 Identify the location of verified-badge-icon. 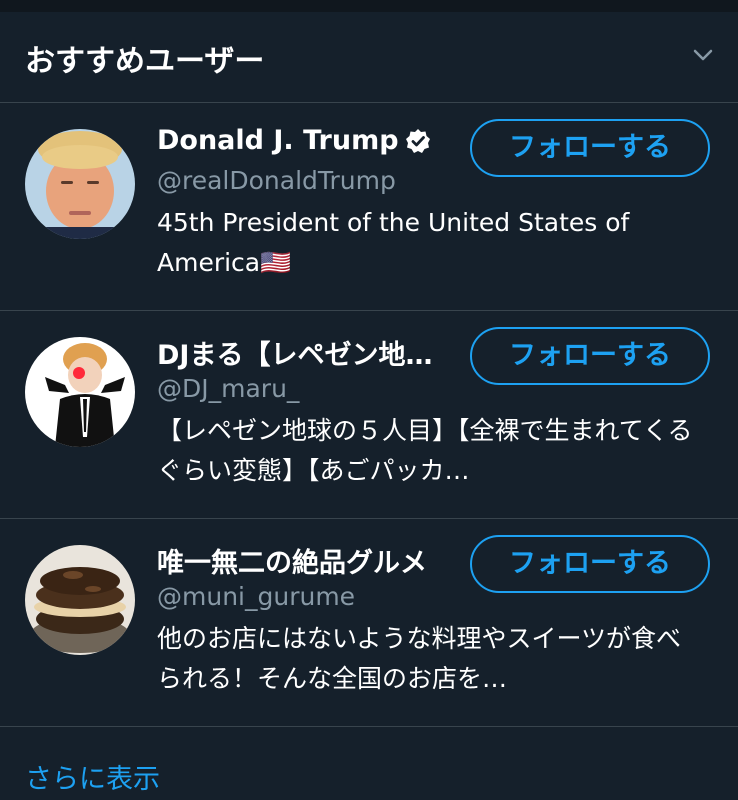
(418, 141).